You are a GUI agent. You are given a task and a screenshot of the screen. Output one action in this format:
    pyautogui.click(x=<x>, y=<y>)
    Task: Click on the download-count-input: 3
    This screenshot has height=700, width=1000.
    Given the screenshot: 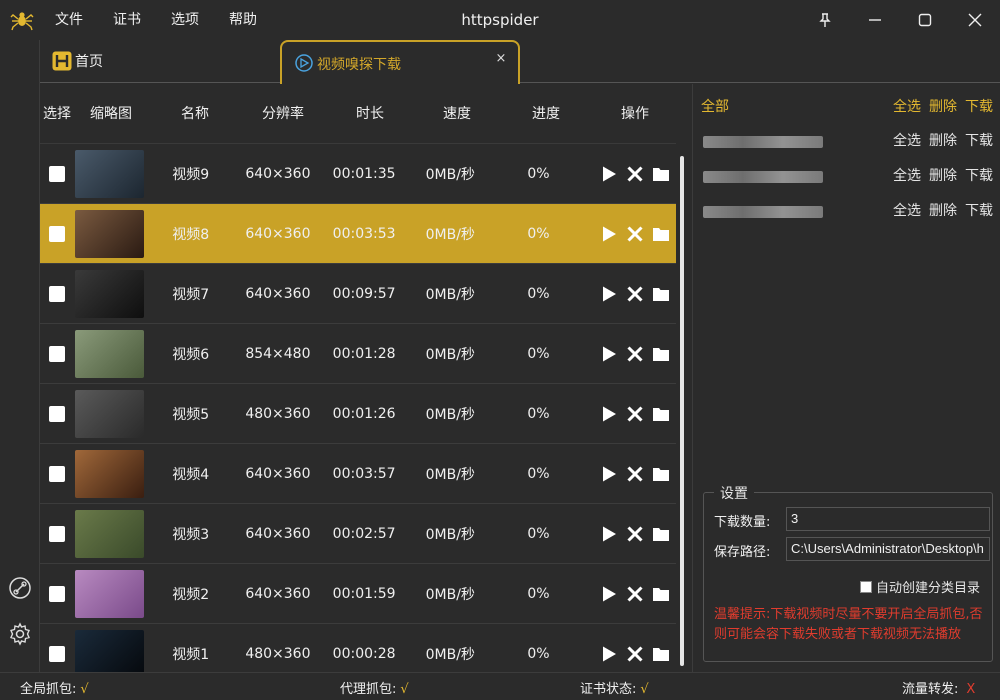 What is the action you would take?
    pyautogui.click(x=888, y=519)
    